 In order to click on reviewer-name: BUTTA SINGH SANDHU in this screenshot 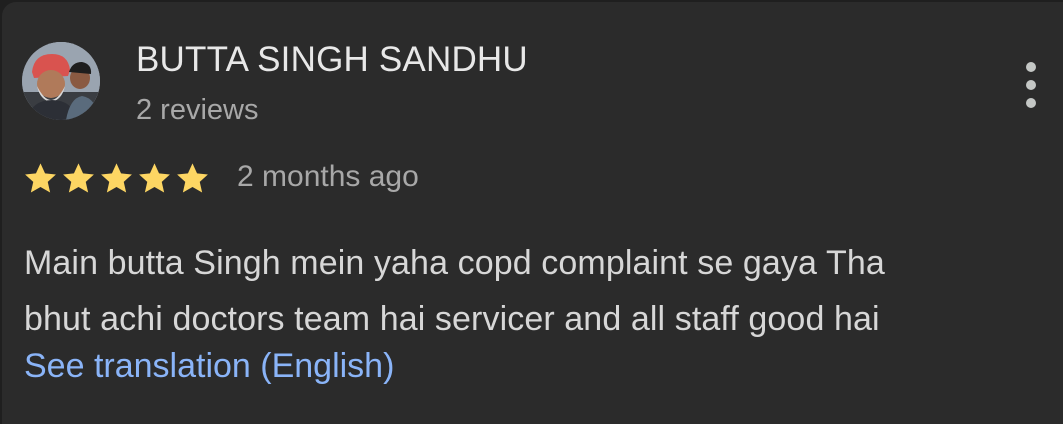, I will do `click(332, 60)`.